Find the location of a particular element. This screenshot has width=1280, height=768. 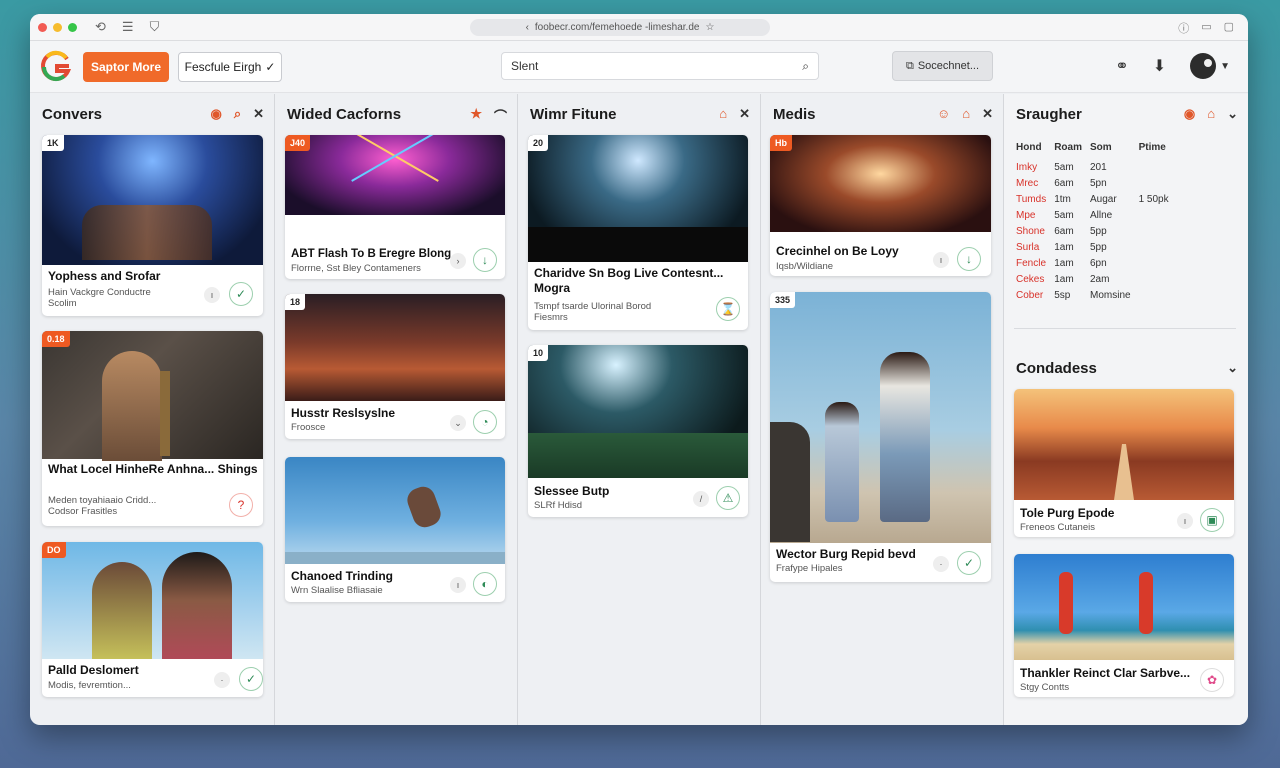

more-icon: / is located at coordinates (701, 499).